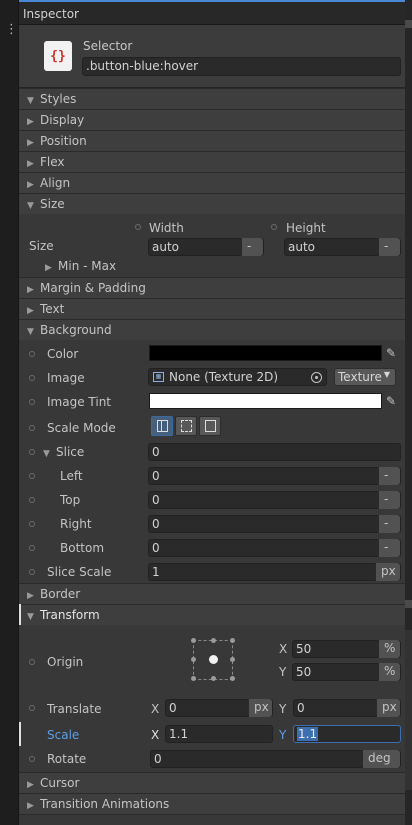  What do you see at coordinates (212, 308) in the screenshot?
I see `section-text: ▶ Text` at bounding box center [212, 308].